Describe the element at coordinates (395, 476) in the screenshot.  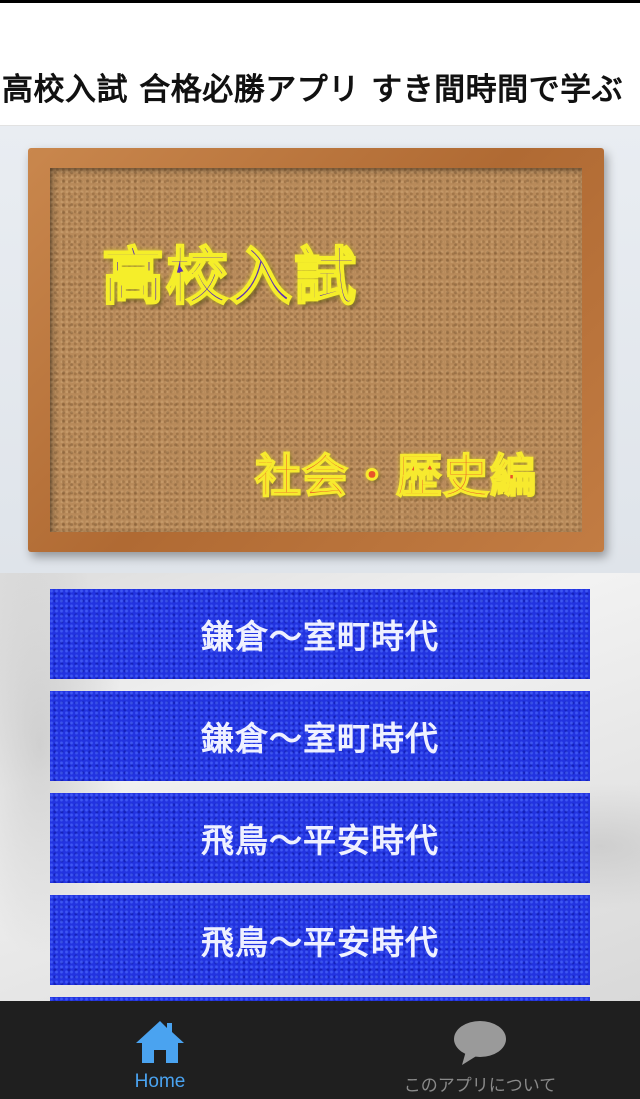
I see `hero-subtitle: 社会・歴史編` at that location.